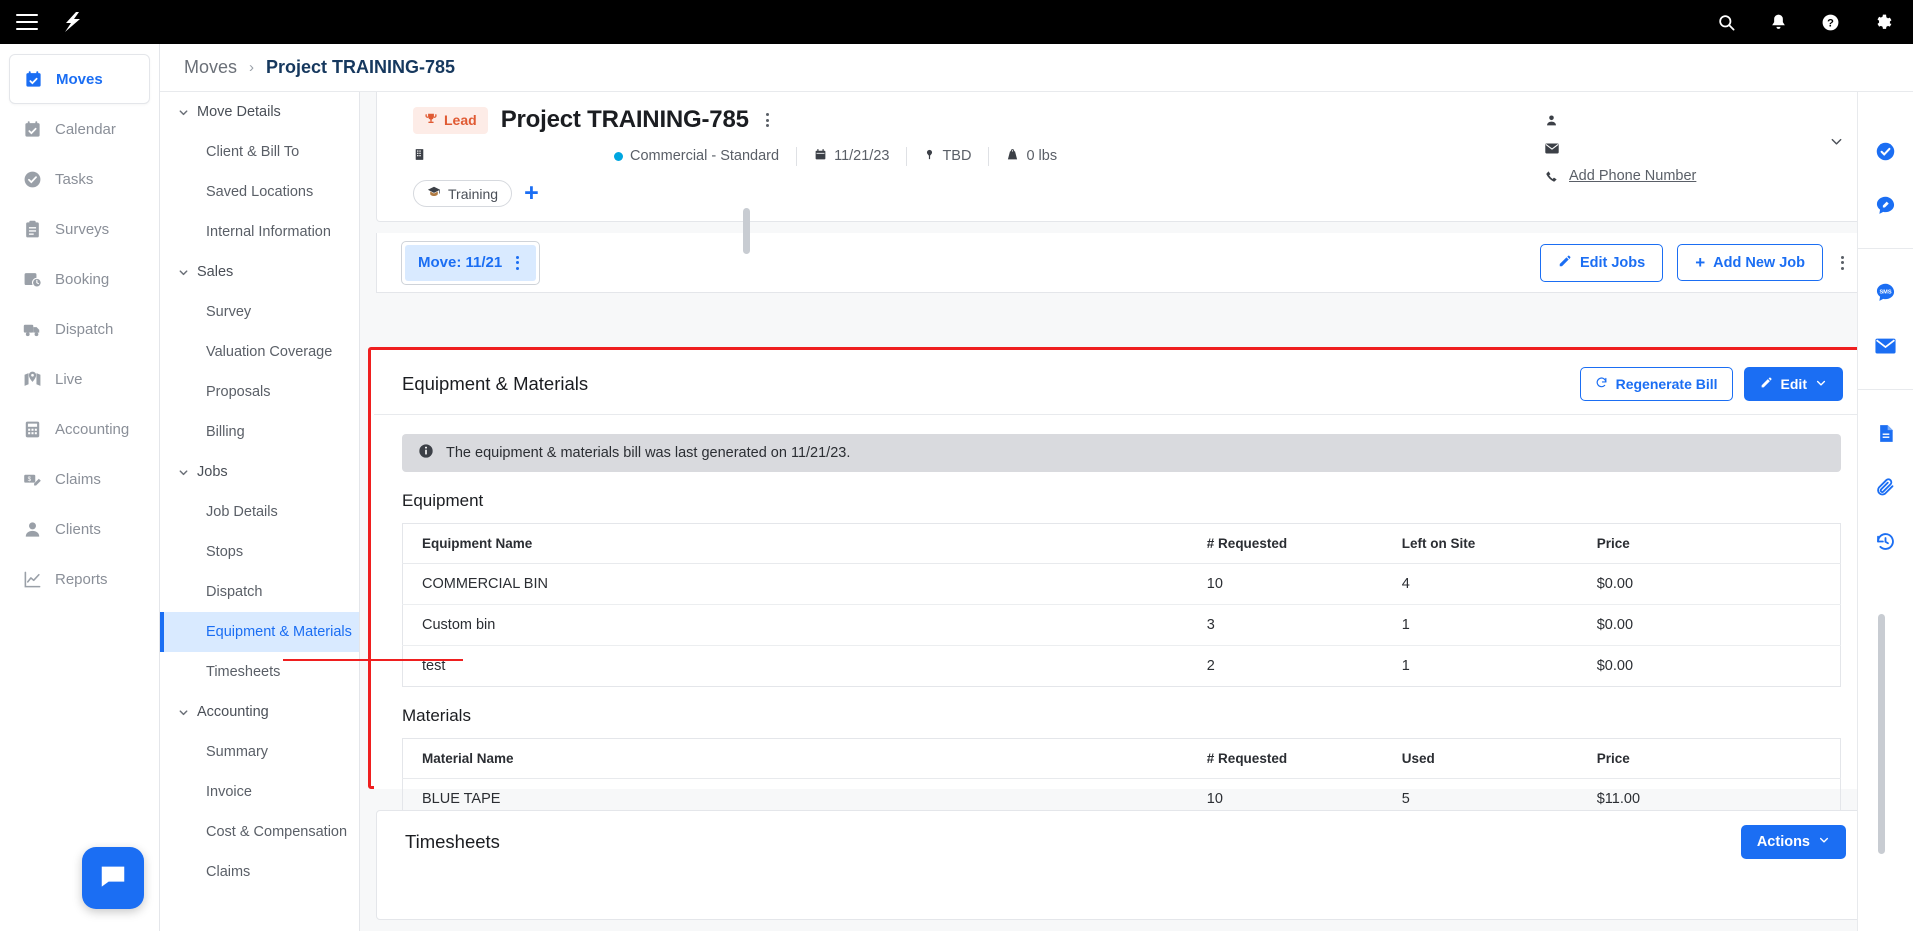  What do you see at coordinates (1726, 22) in the screenshot?
I see `search-icon` at bounding box center [1726, 22].